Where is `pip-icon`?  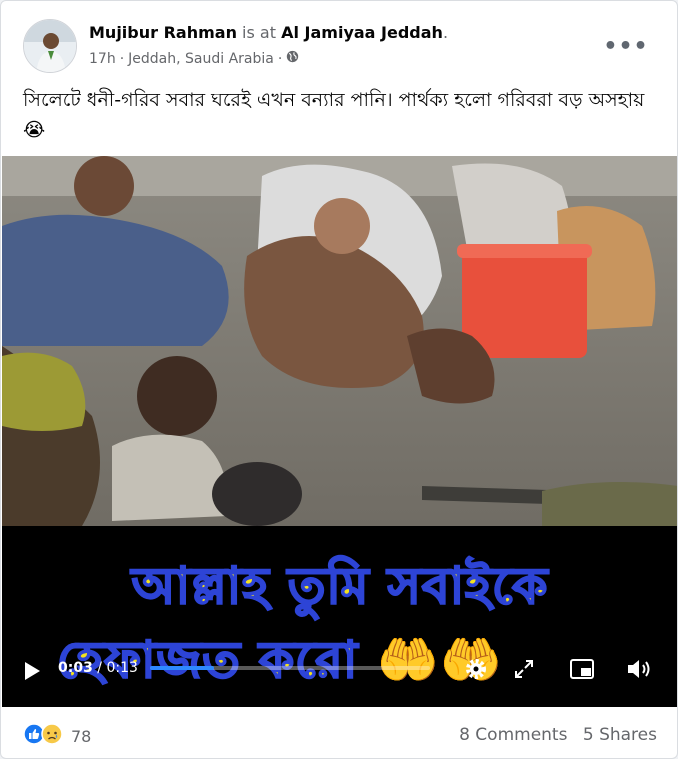 pip-icon is located at coordinates (582, 669).